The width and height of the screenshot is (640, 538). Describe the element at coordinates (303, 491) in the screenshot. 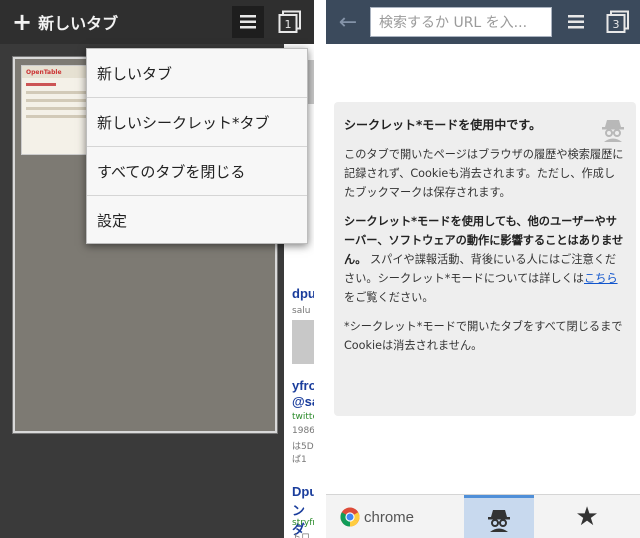

I see `background-link: Dpu` at that location.